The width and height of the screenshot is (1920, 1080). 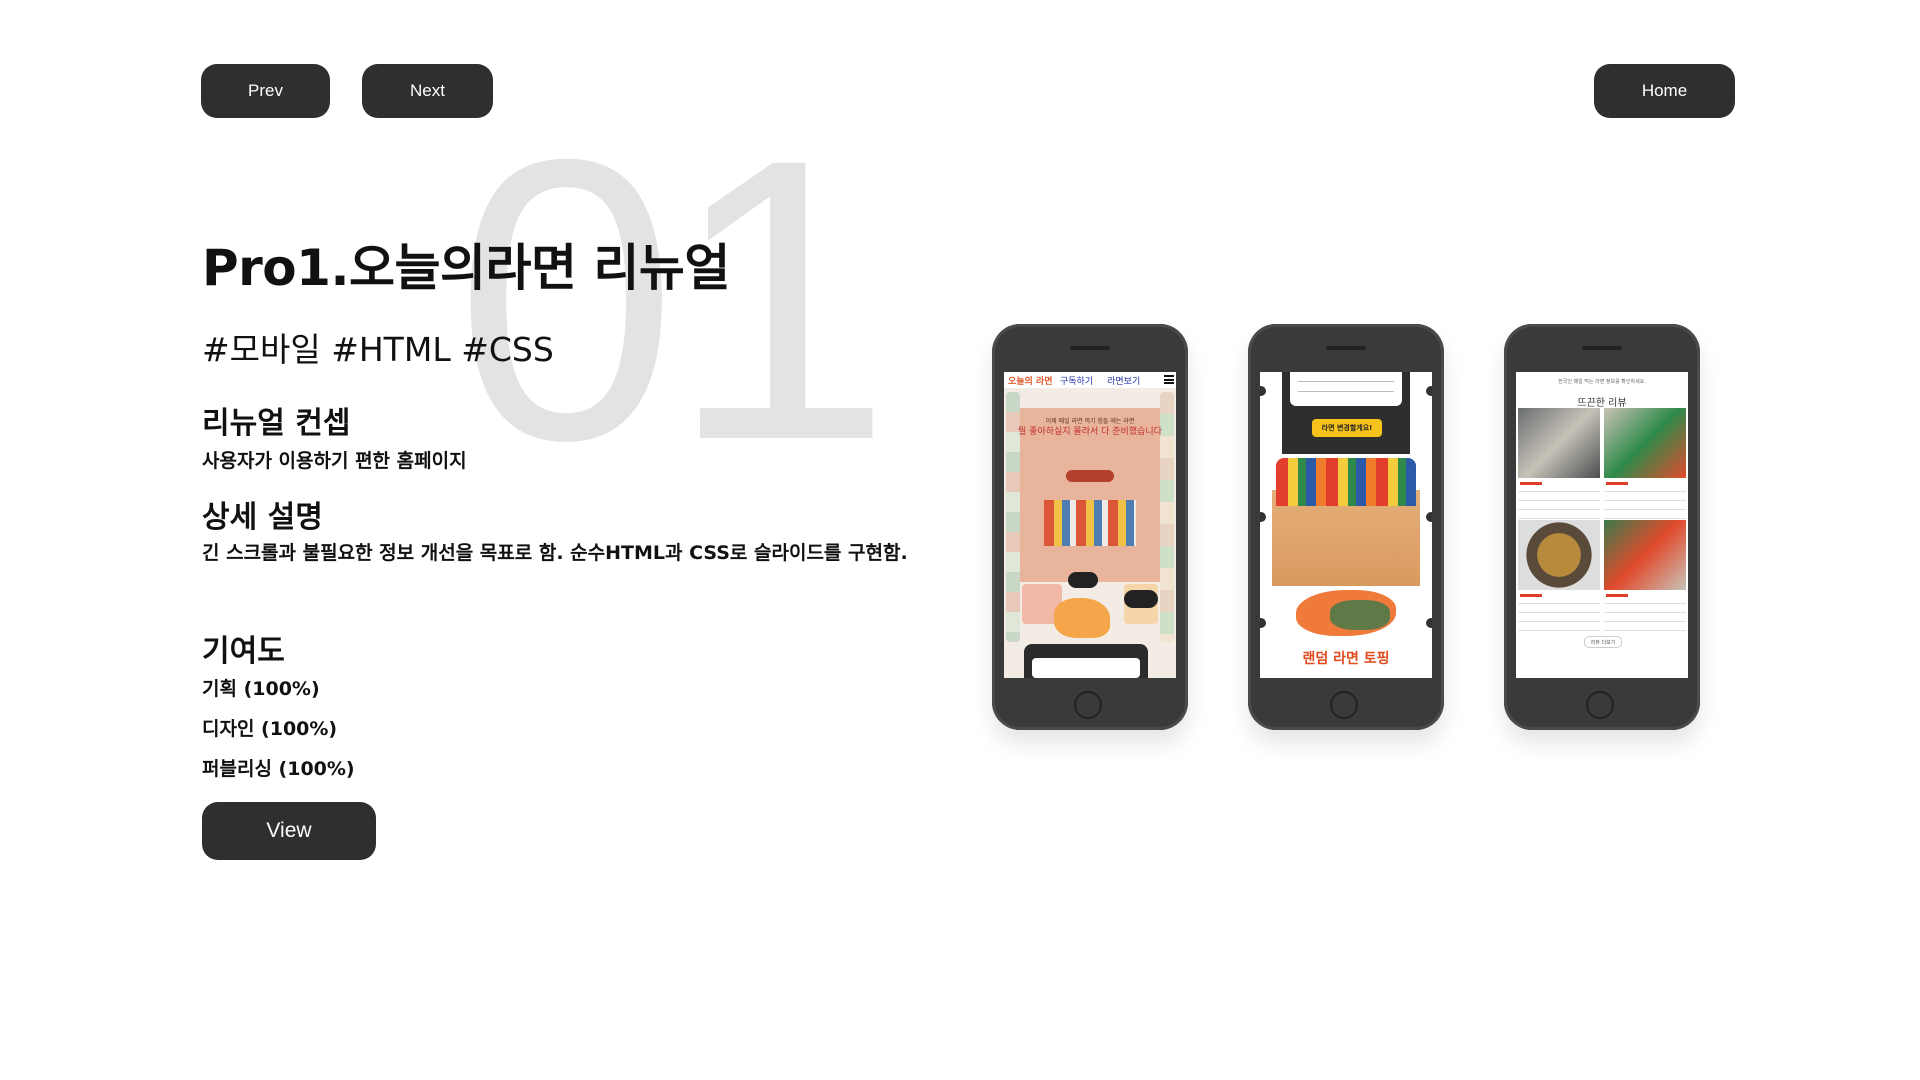 I want to click on hero-headline: 뭘 좋아하실지 몰라서 다 준비했습니다, so click(x=1090, y=432).